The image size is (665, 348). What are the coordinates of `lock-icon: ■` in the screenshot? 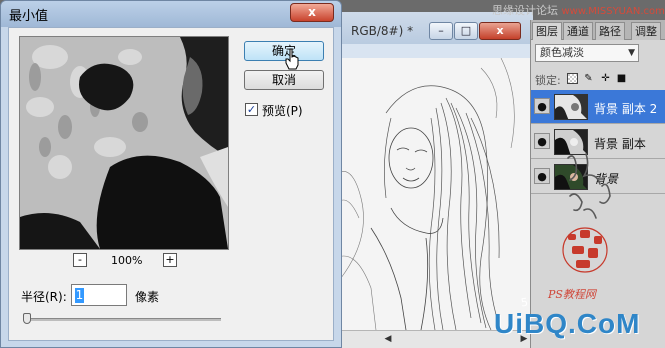 It's located at (621, 78).